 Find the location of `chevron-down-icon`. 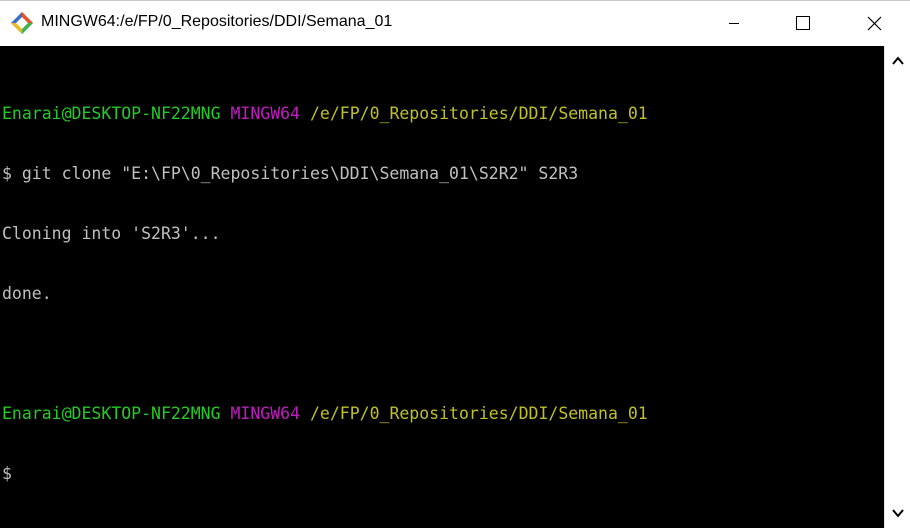

chevron-down-icon is located at coordinates (898, 513).